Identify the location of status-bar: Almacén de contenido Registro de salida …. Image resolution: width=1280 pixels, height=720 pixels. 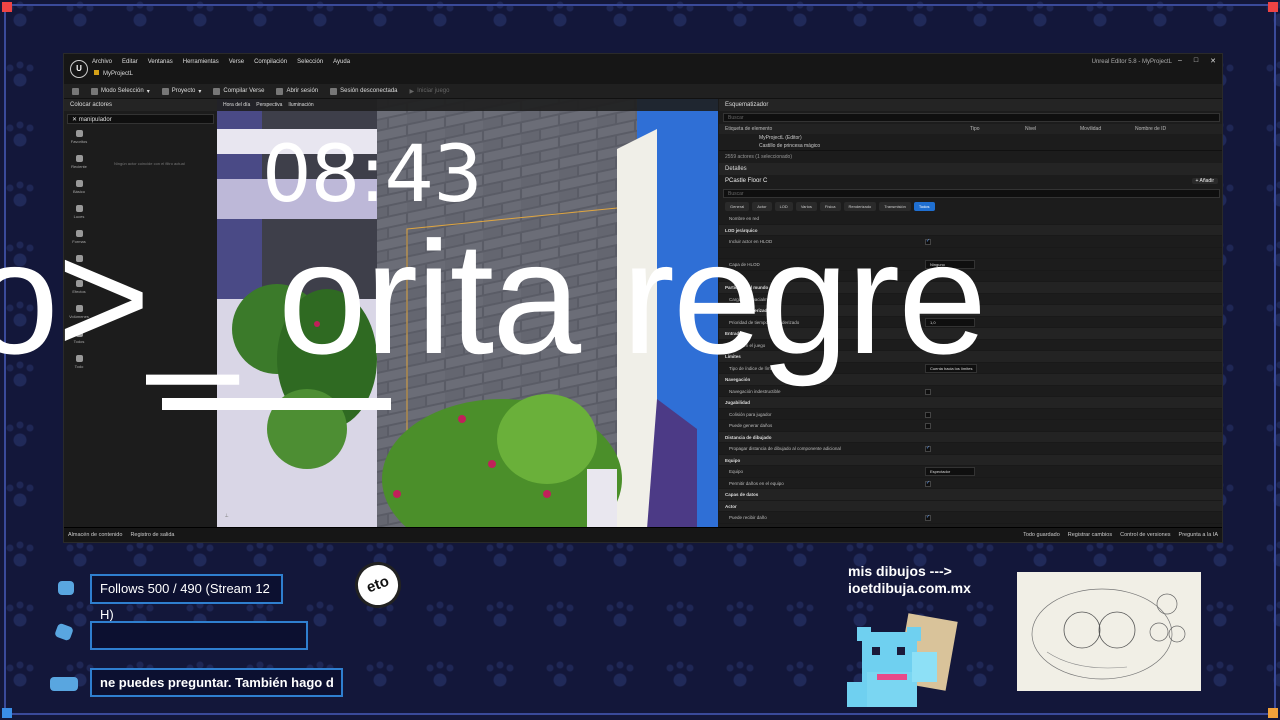
(643, 534).